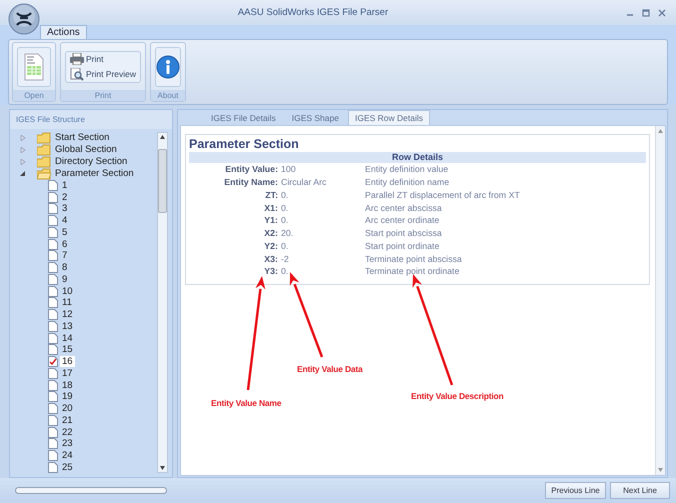  Describe the element at coordinates (82, 138) in the screenshot. I see `tree-item: Start Section` at that location.